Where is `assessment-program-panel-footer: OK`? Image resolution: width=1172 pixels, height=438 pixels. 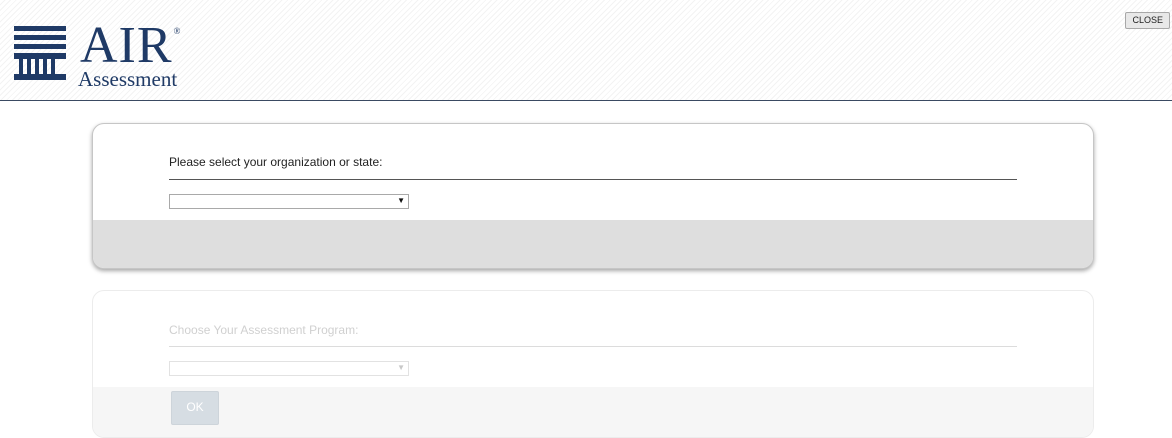 assessment-program-panel-footer: OK is located at coordinates (593, 412).